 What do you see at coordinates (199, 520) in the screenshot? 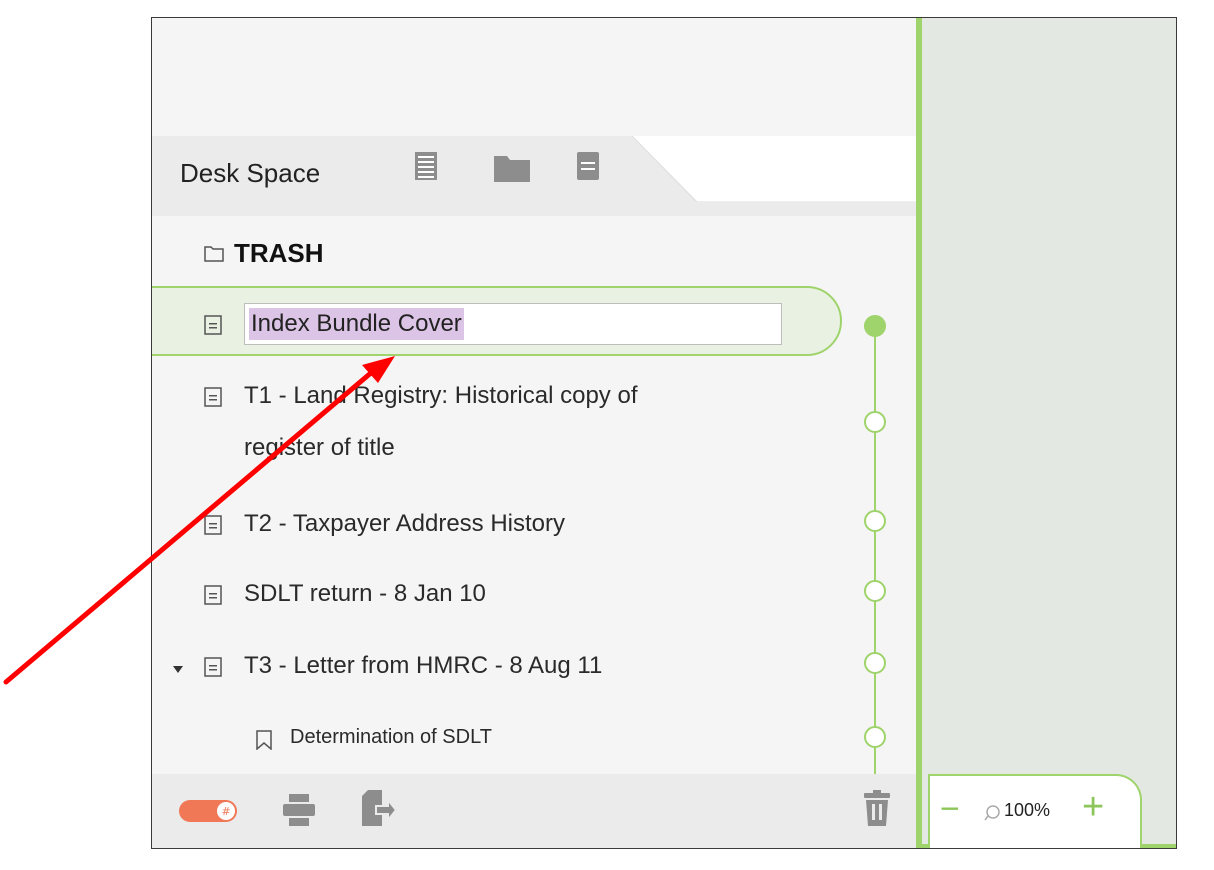
I see `annotation-arrow` at bounding box center [199, 520].